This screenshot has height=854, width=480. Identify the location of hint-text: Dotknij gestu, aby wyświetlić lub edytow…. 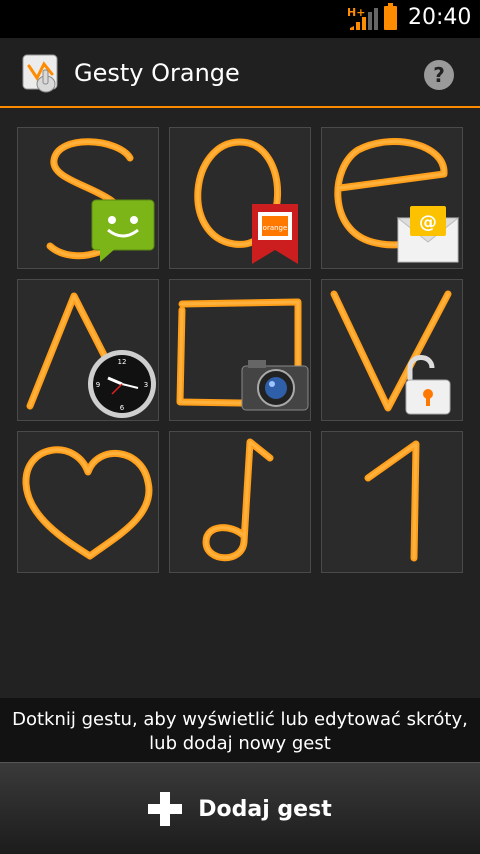
(240, 730).